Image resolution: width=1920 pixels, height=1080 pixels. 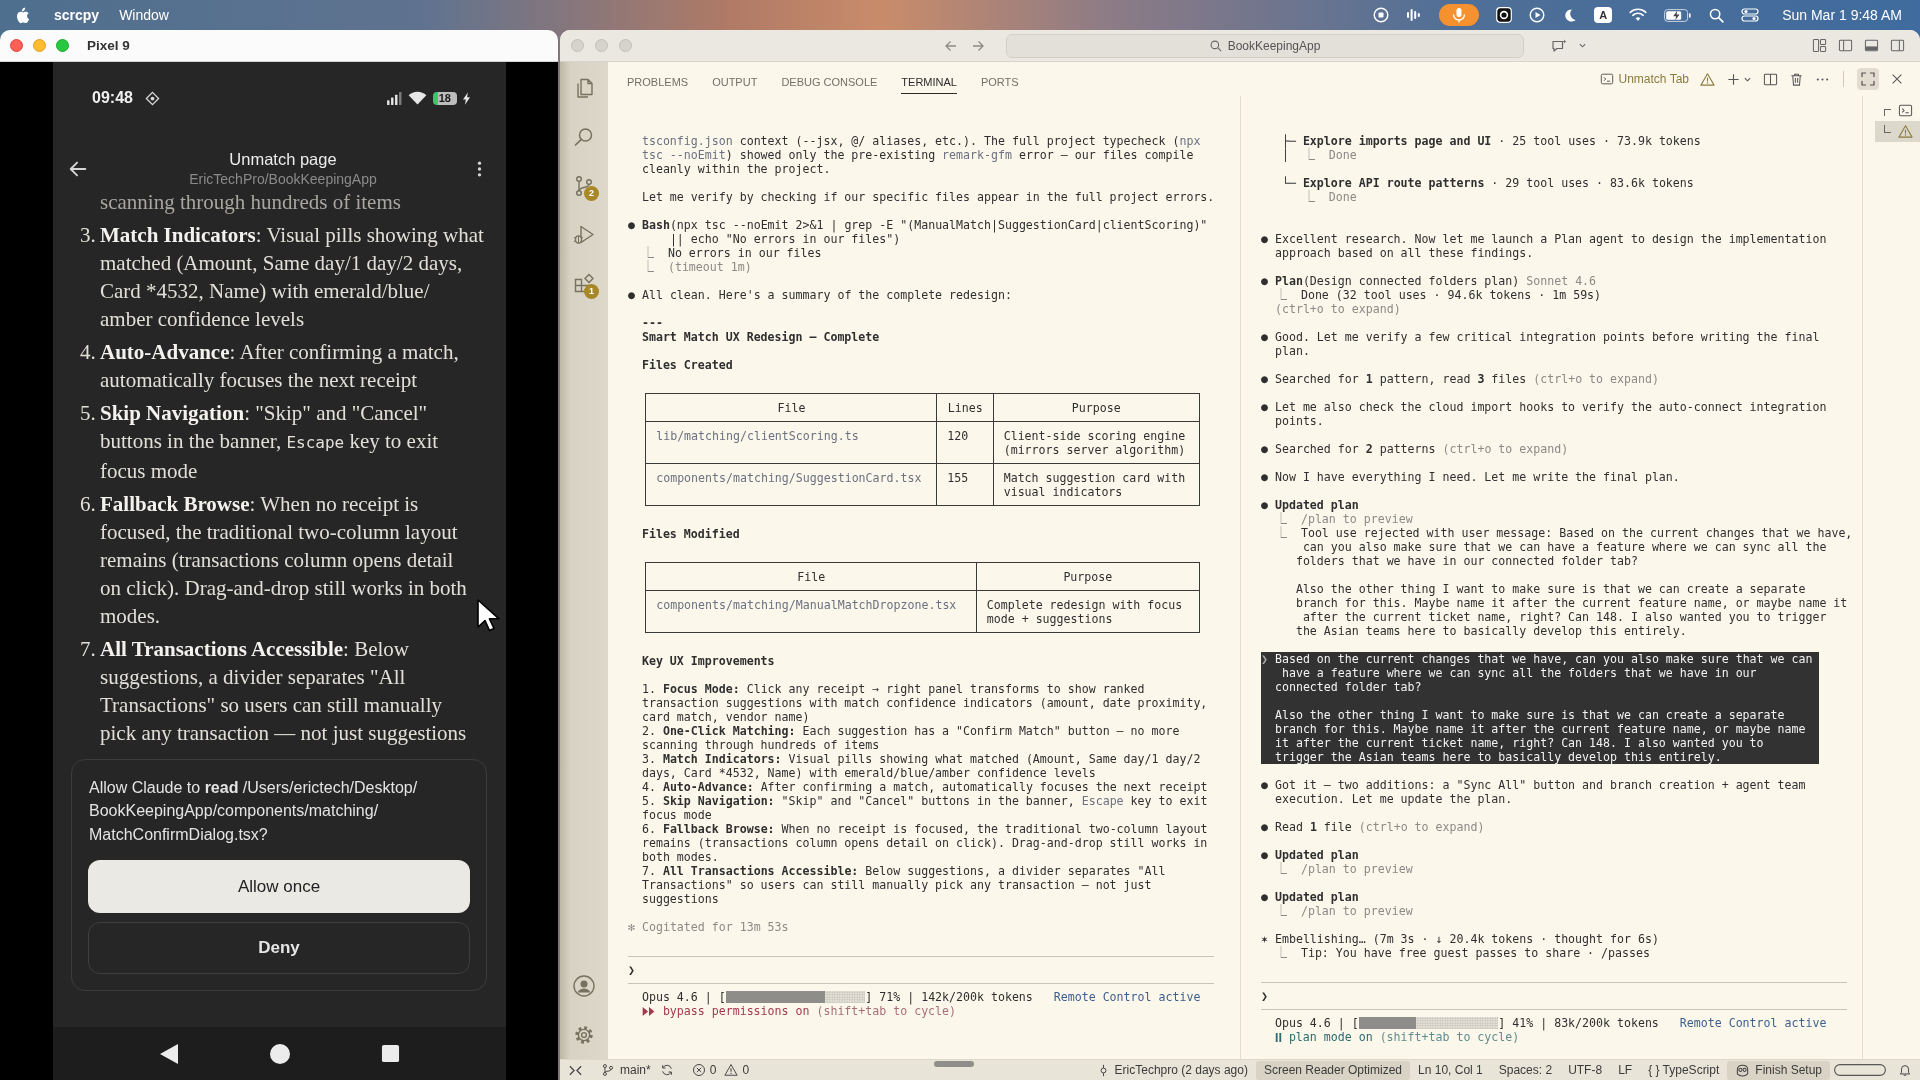 What do you see at coordinates (152, 98) in the screenshot?
I see `diamond-icon` at bounding box center [152, 98].